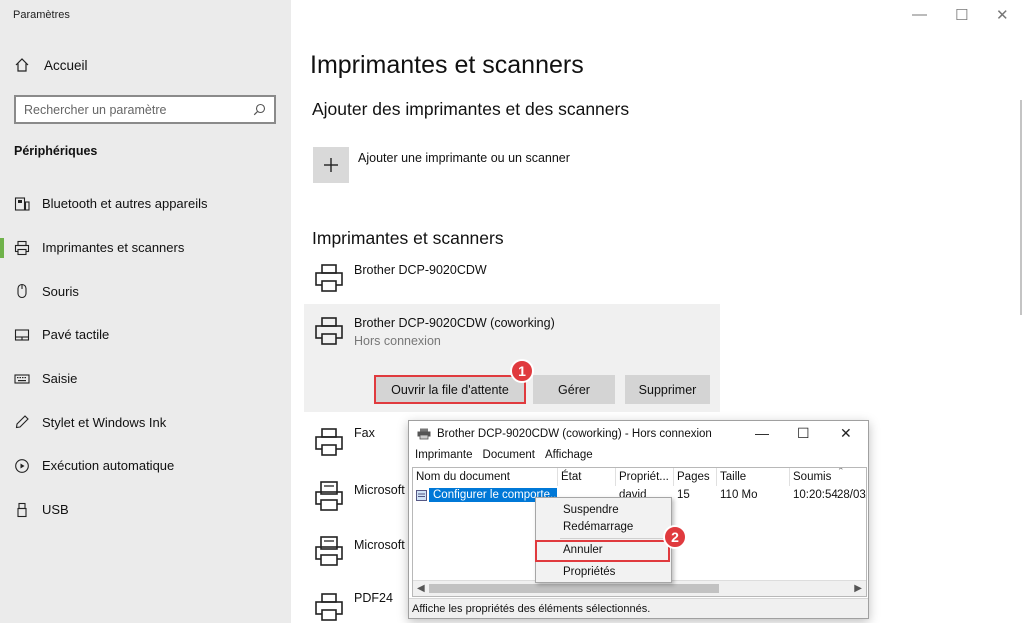  I want to click on sidebar-item-bluetooth: Bluetooth et autres appareils, so click(145, 204).